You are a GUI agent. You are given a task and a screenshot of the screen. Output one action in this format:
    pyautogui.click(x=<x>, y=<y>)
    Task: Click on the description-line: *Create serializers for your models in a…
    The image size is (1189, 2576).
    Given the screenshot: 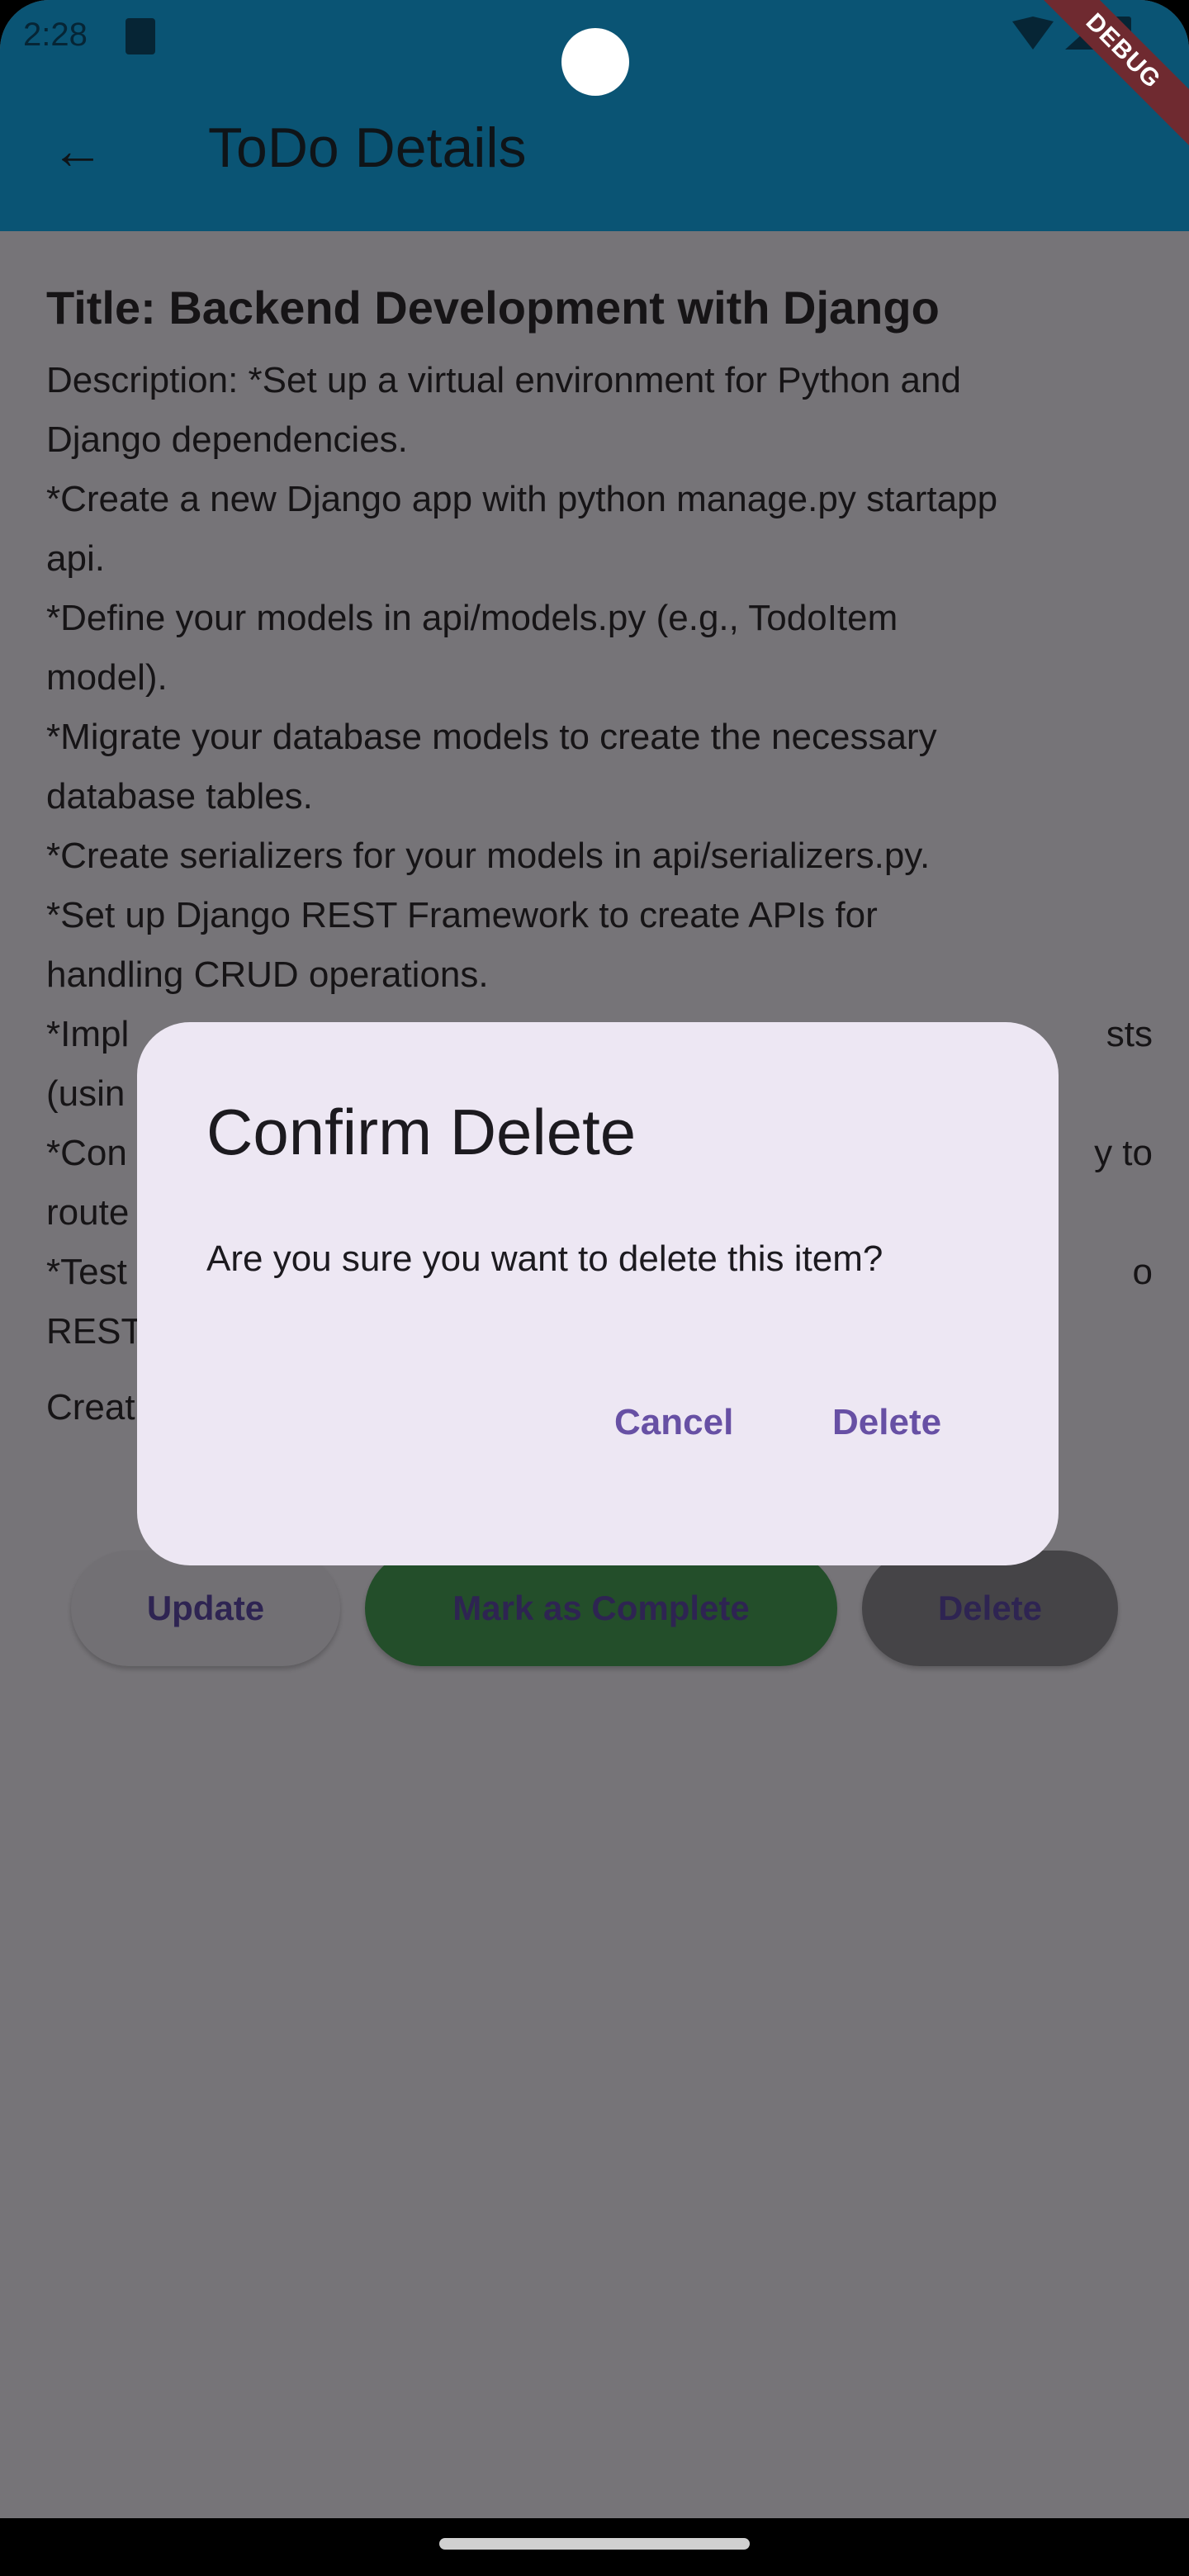 What is the action you would take?
    pyautogui.click(x=599, y=856)
    